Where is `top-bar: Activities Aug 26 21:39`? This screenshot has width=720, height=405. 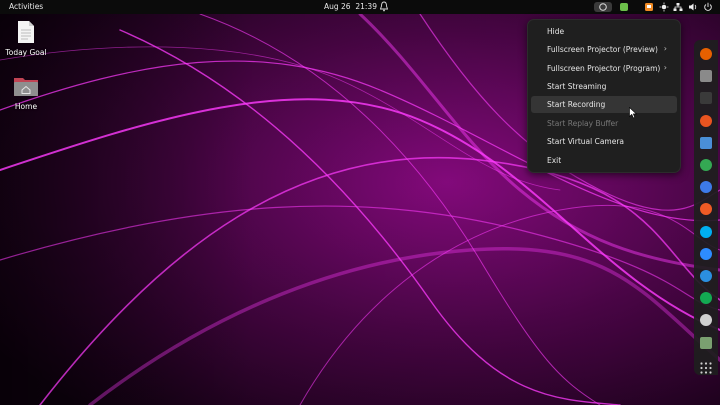
top-bar: Activities Aug 26 21:39 is located at coordinates (360, 7).